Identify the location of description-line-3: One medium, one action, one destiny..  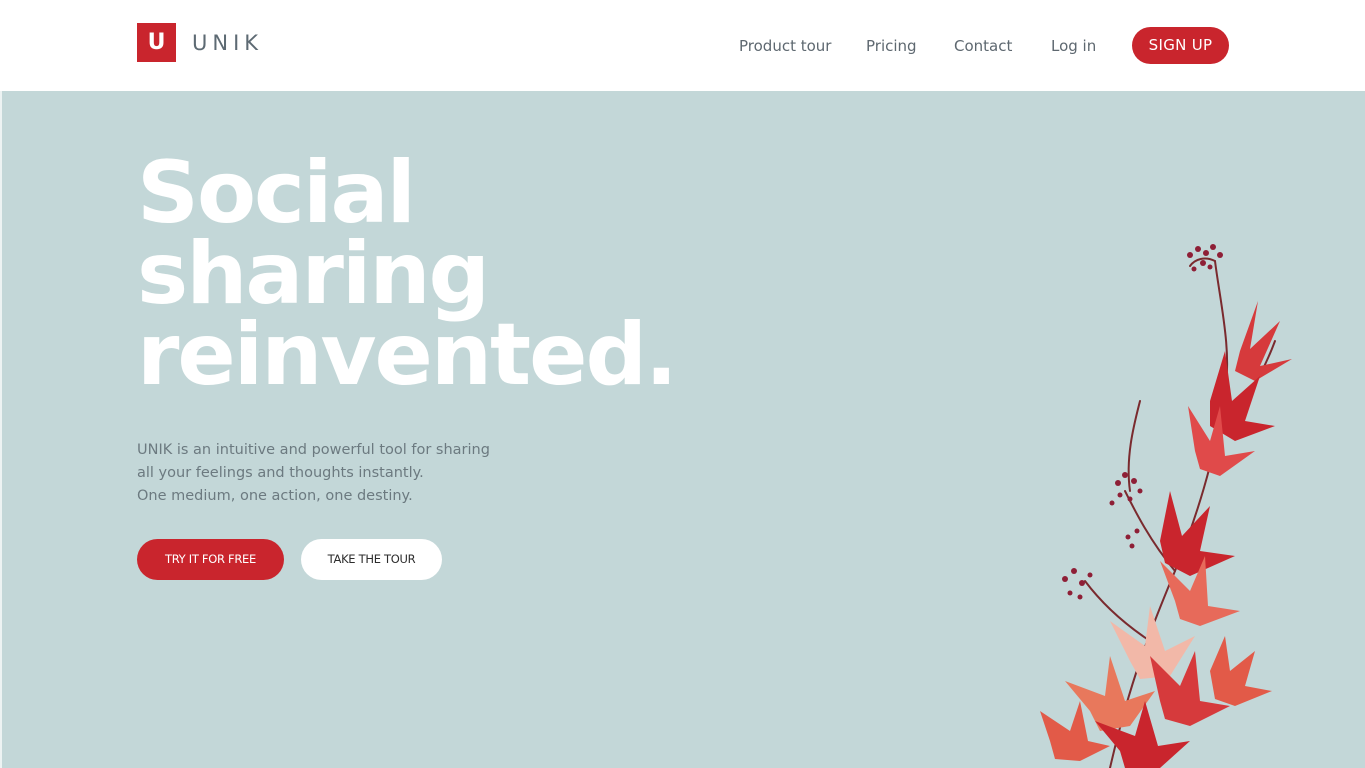
(275, 496).